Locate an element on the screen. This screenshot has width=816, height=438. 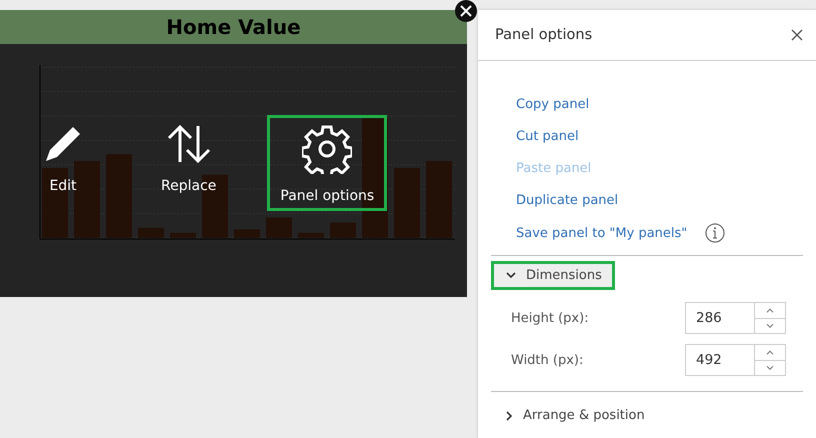
edit-button: Edit is located at coordinates (63, 158).